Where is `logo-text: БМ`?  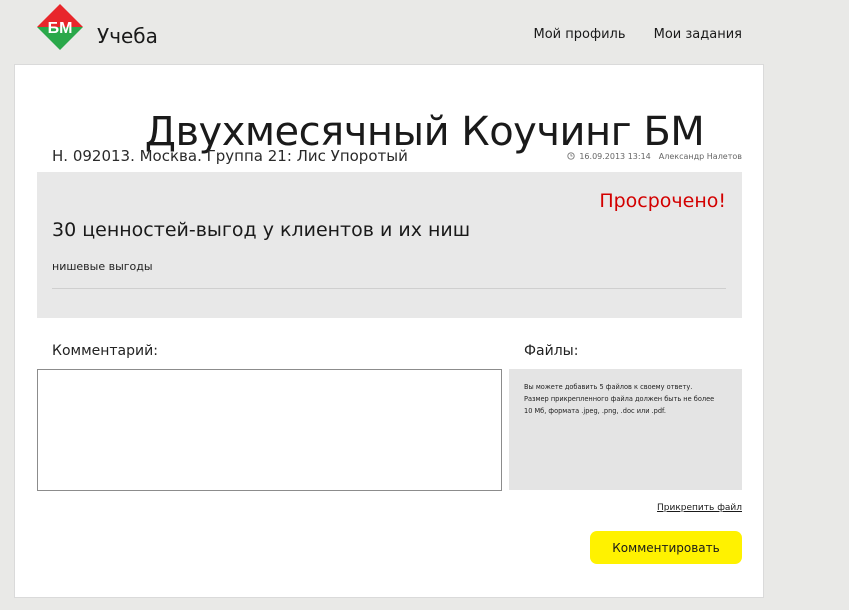
logo-text: БМ is located at coordinates (60, 28).